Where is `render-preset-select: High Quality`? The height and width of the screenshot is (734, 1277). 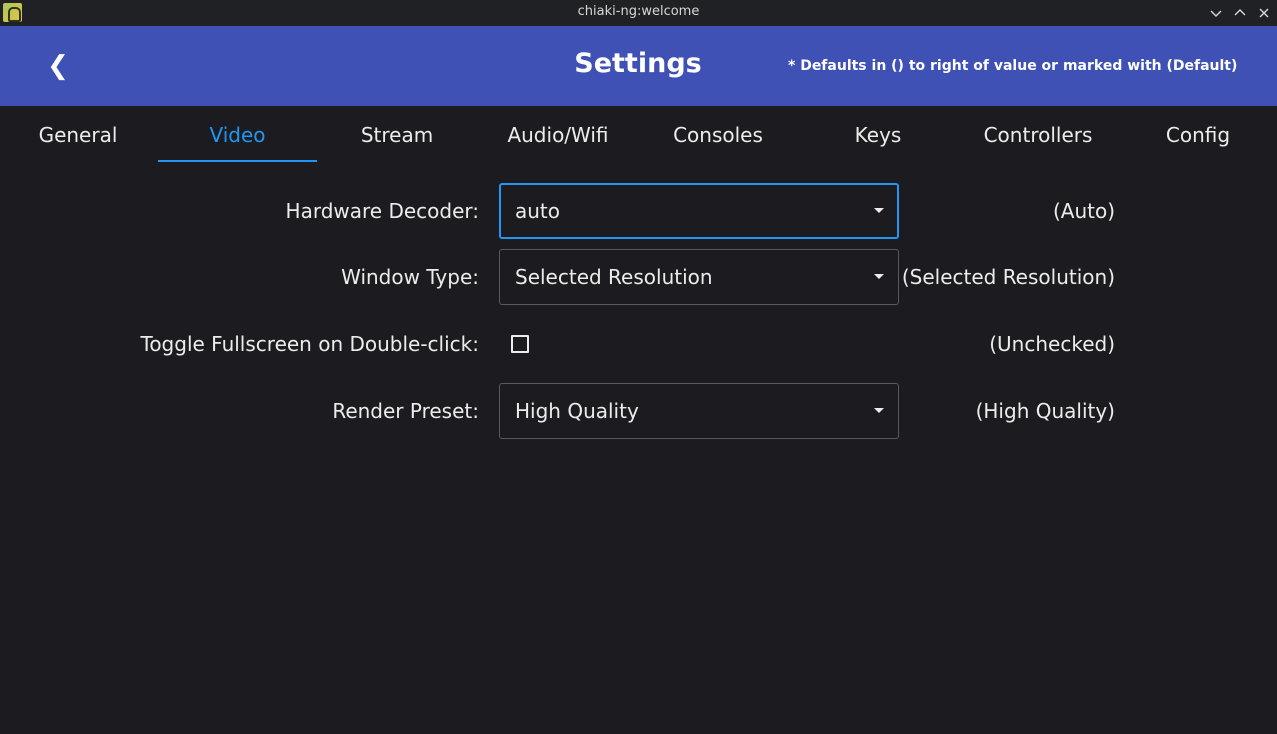 render-preset-select: High Quality is located at coordinates (699, 411).